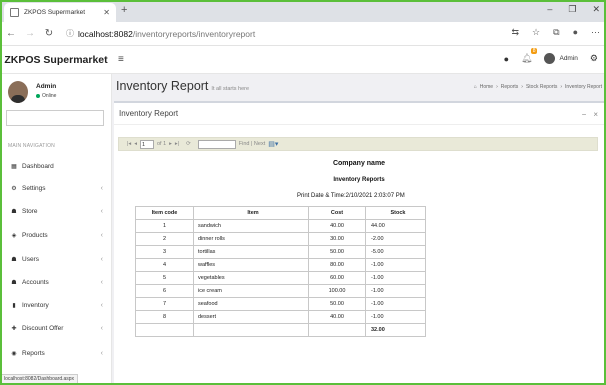 The height and width of the screenshot is (385, 606). Describe the element at coordinates (534, 51) in the screenshot. I see `notification-badge: 8` at that location.